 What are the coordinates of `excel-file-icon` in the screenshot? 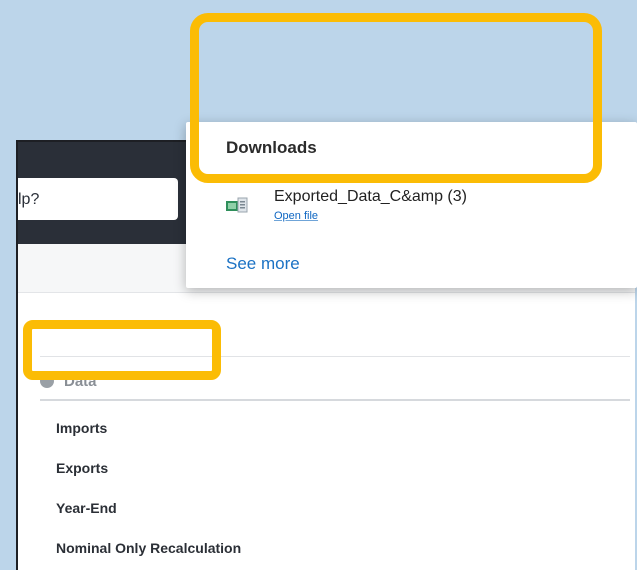 It's located at (237, 205).